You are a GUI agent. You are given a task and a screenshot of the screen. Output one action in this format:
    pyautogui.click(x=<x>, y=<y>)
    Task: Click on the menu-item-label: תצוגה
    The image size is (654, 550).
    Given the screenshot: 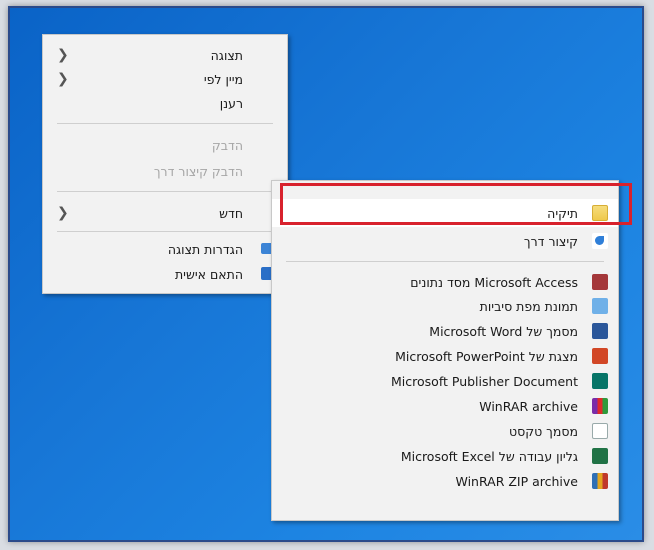 What is the action you would take?
    pyautogui.click(x=226, y=55)
    